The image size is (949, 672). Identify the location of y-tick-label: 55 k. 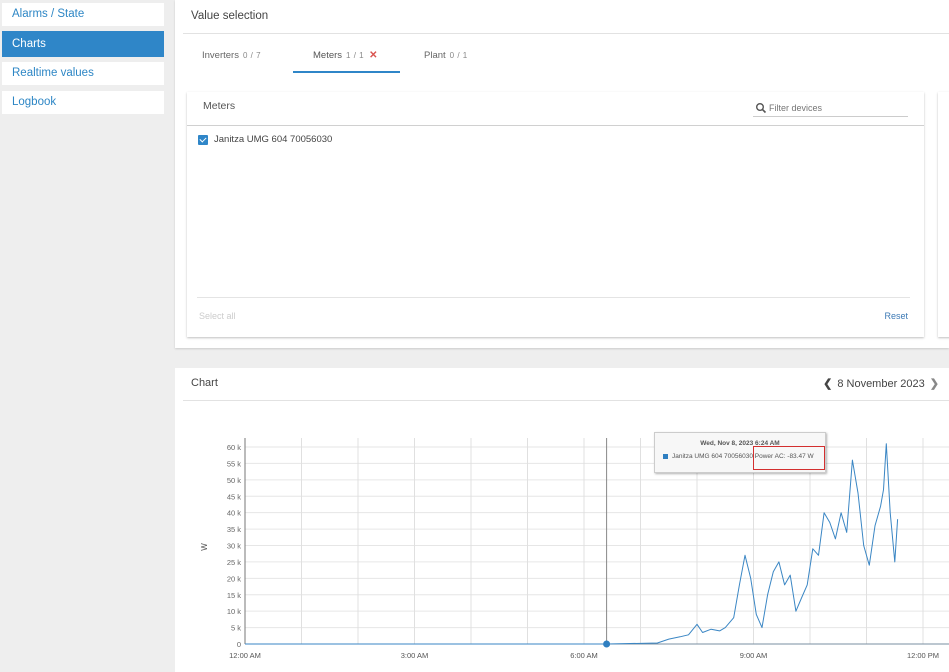
(234, 463).